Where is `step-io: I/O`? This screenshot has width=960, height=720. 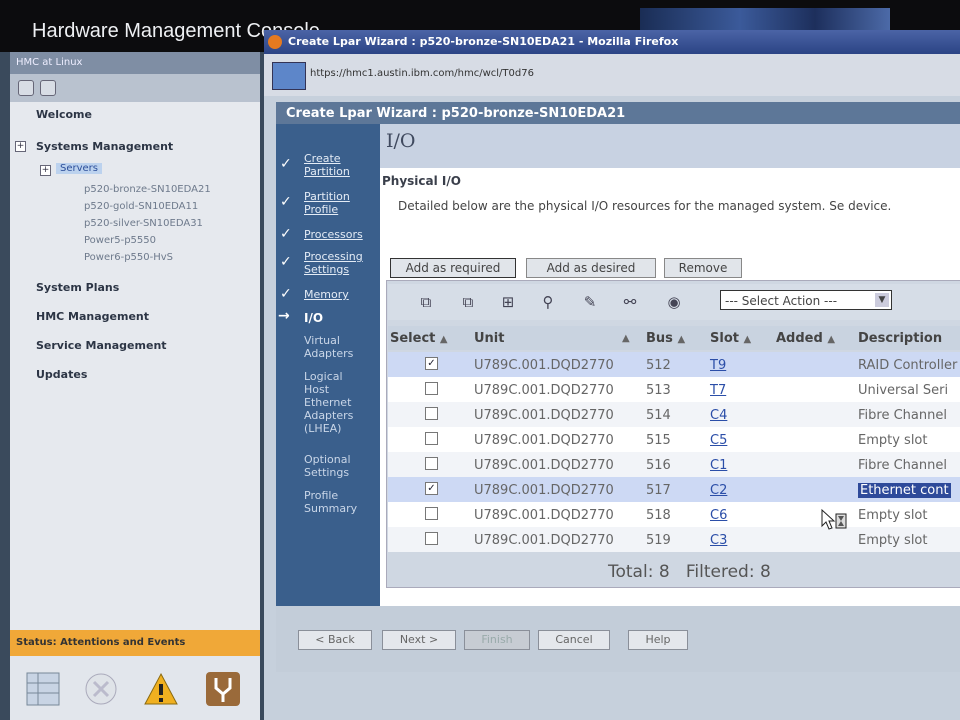
step-io: I/O is located at coordinates (313, 318).